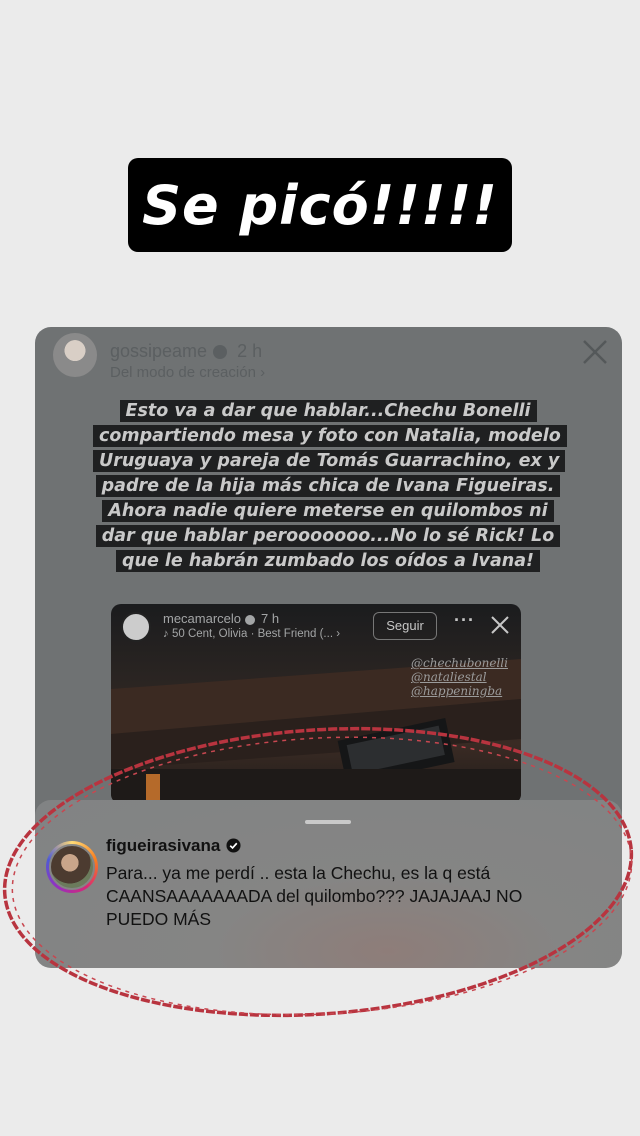 The width and height of the screenshot is (640, 1136). I want to click on story-username: gossipeame, so click(158, 351).